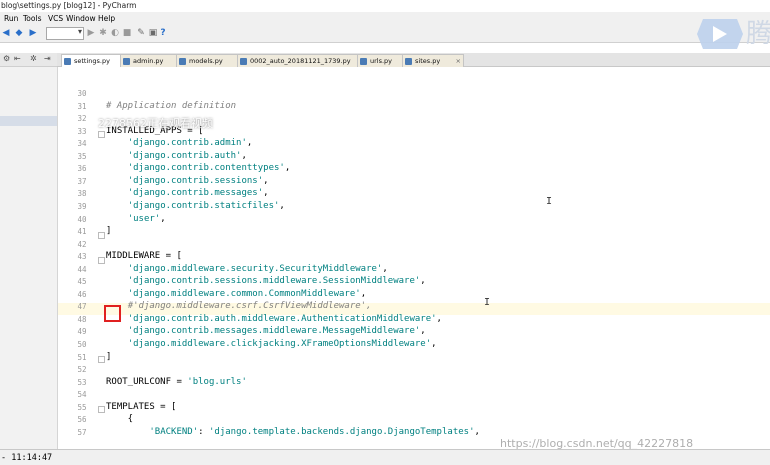  I want to click on code-line: 'user',, so click(136, 219).